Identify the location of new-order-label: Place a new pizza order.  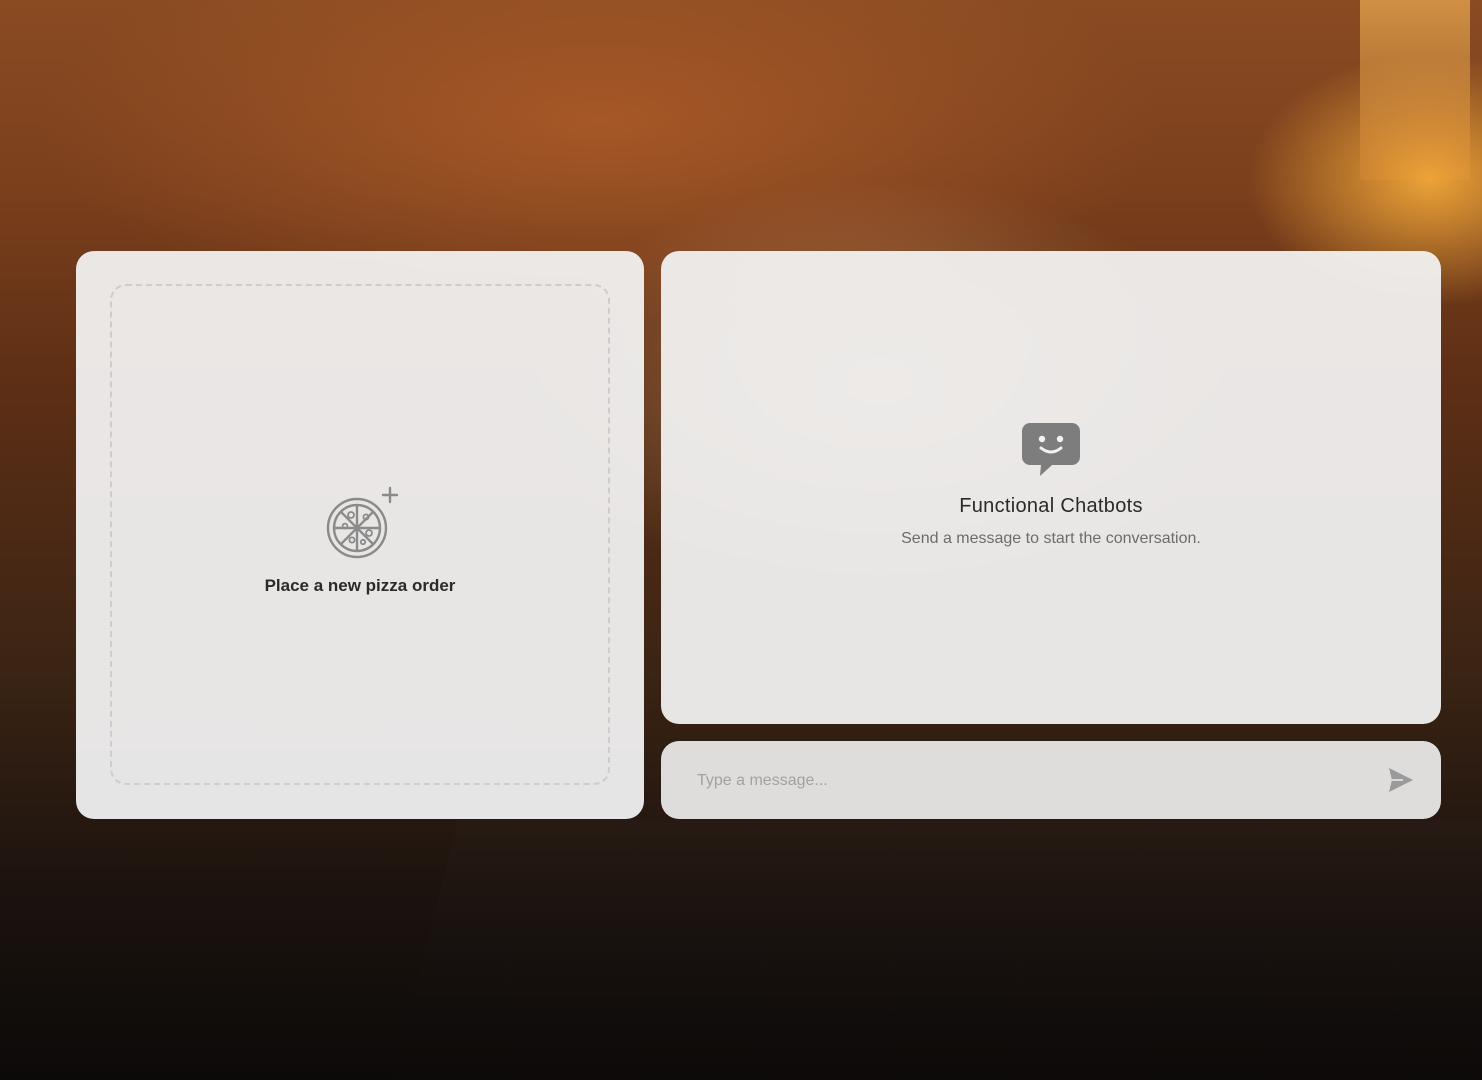
(360, 585).